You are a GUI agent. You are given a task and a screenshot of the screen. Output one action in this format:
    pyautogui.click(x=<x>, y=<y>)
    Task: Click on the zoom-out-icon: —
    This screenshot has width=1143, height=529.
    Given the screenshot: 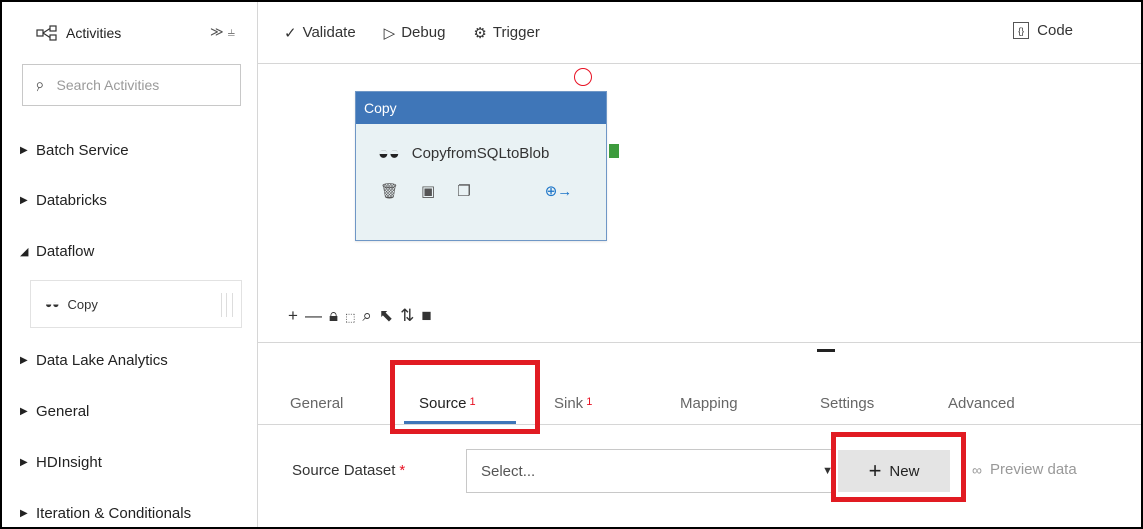 What is the action you would take?
    pyautogui.click(x=317, y=315)
    